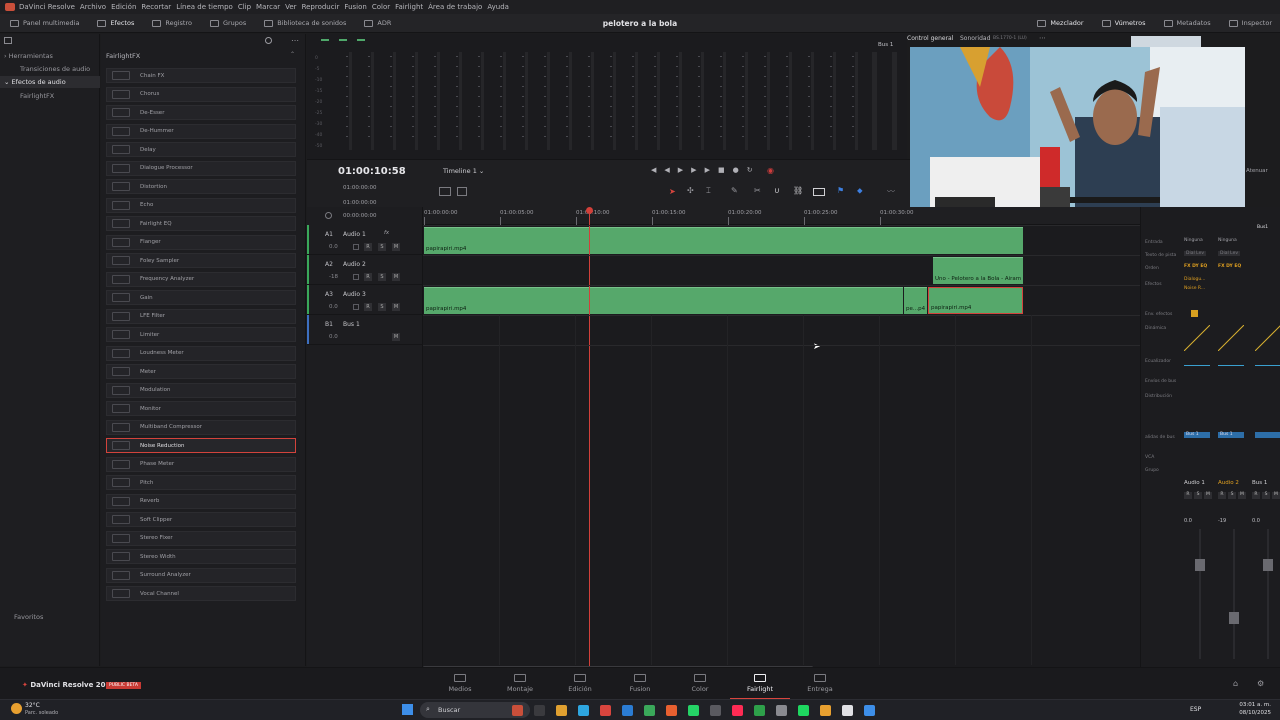  Describe the element at coordinates (244, 7) in the screenshot. I see `menu-clip: Clip` at that location.